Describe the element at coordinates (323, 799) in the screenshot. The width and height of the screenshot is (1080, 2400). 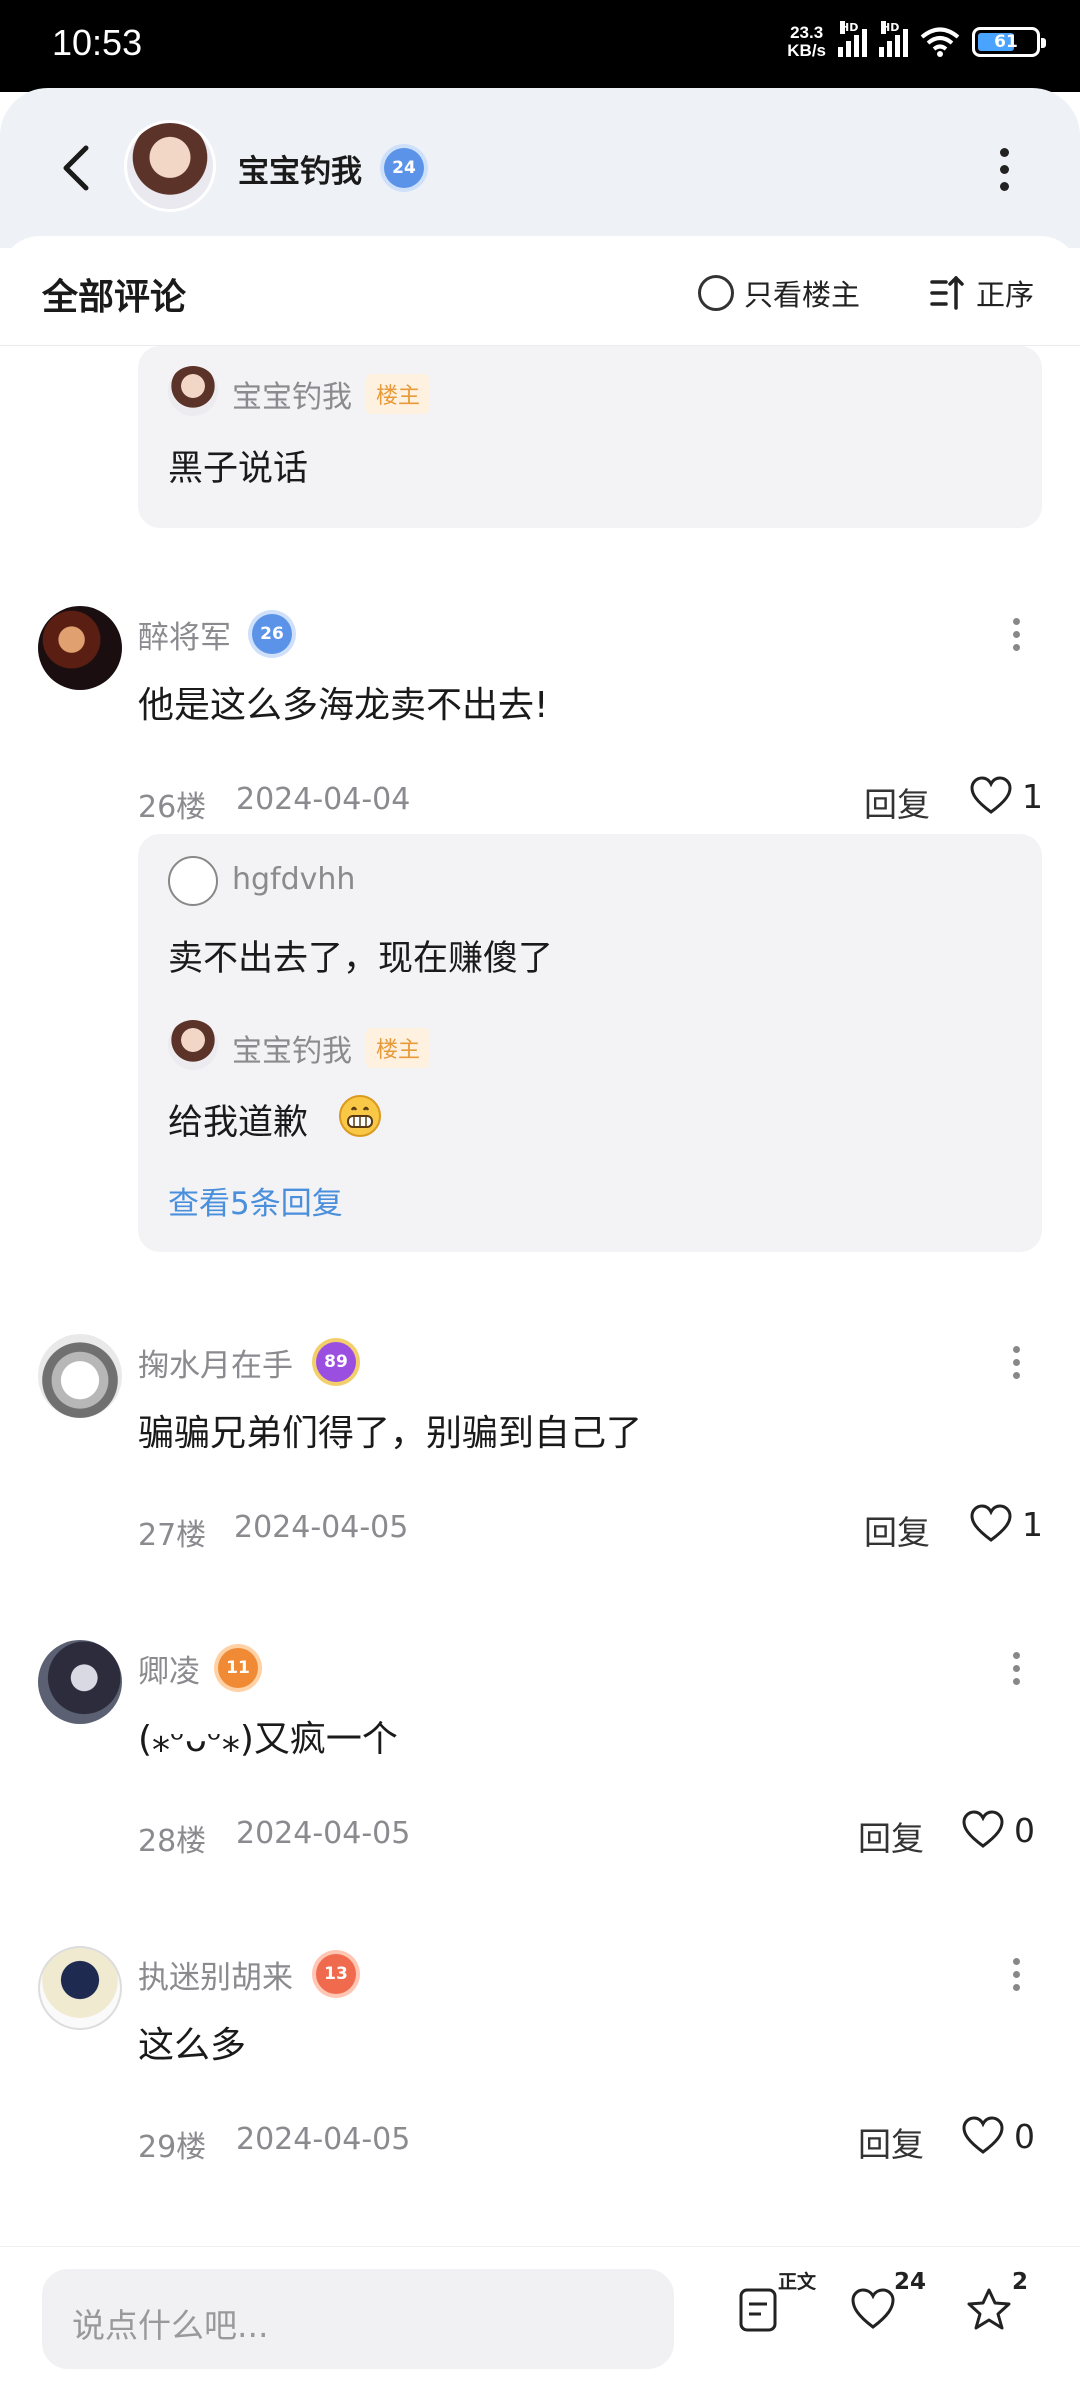
I see `comment-date: 2024-04-04` at that location.